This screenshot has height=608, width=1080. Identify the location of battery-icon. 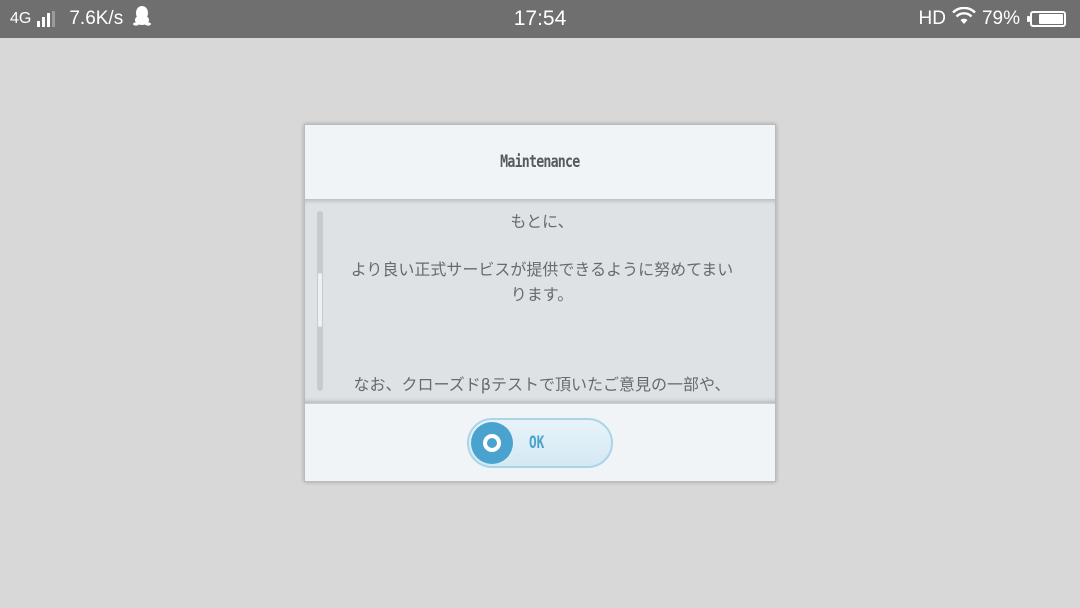
(1046, 19).